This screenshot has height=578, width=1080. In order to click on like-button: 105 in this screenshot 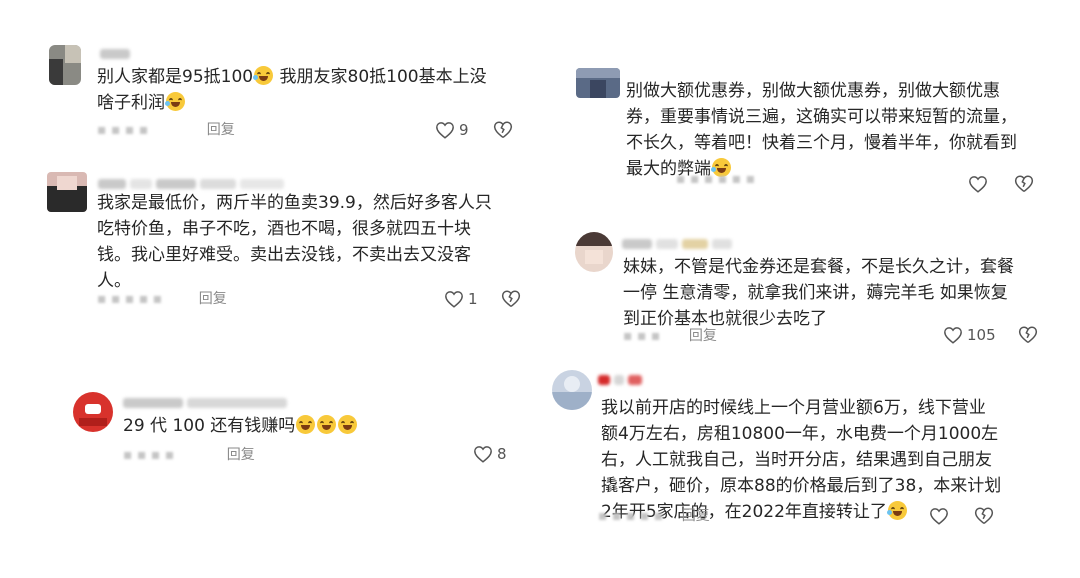, I will do `click(969, 335)`.